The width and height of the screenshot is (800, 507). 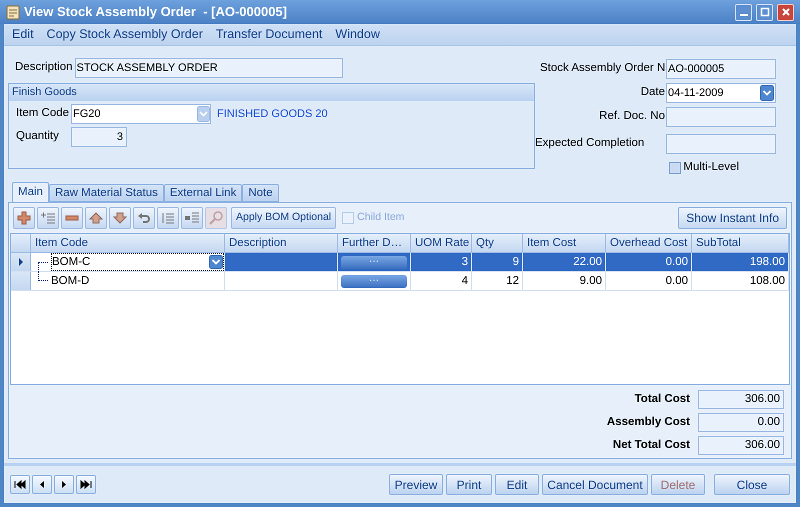 I want to click on quantity-field: 3, so click(x=99, y=137).